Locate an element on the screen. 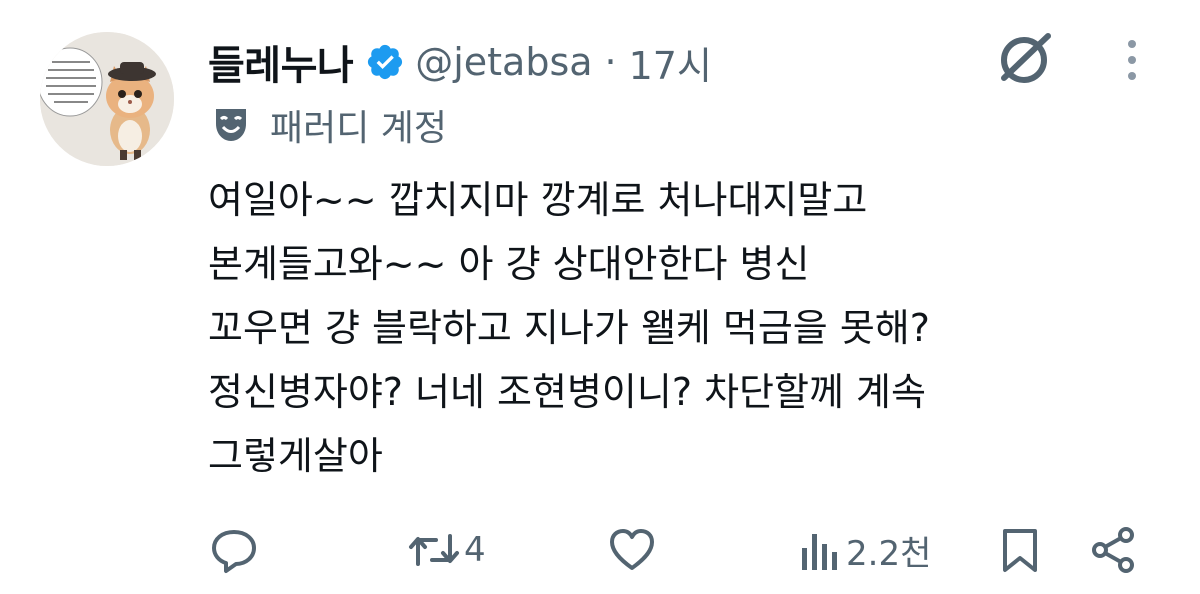  display-name: 들레누나 is located at coordinates (281, 62).